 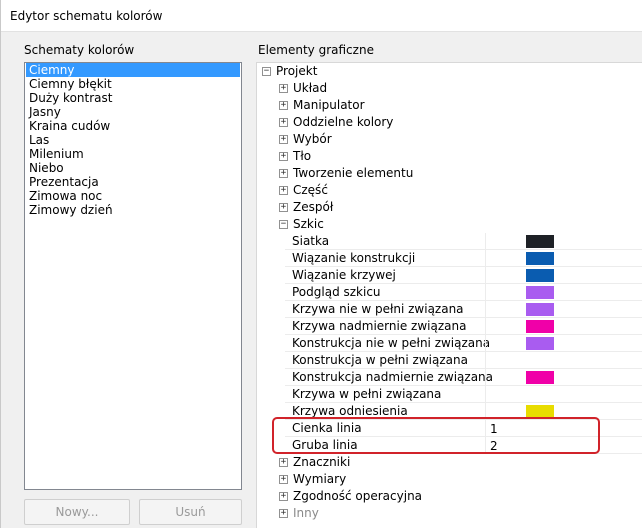 What do you see at coordinates (133, 70) in the screenshot?
I see `scheme-list-item: Ciemny` at bounding box center [133, 70].